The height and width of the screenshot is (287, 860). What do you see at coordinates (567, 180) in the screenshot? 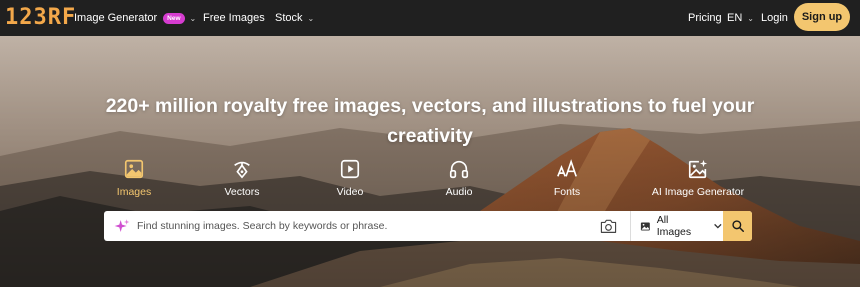
I see `tab-fonts: Fonts` at bounding box center [567, 180].